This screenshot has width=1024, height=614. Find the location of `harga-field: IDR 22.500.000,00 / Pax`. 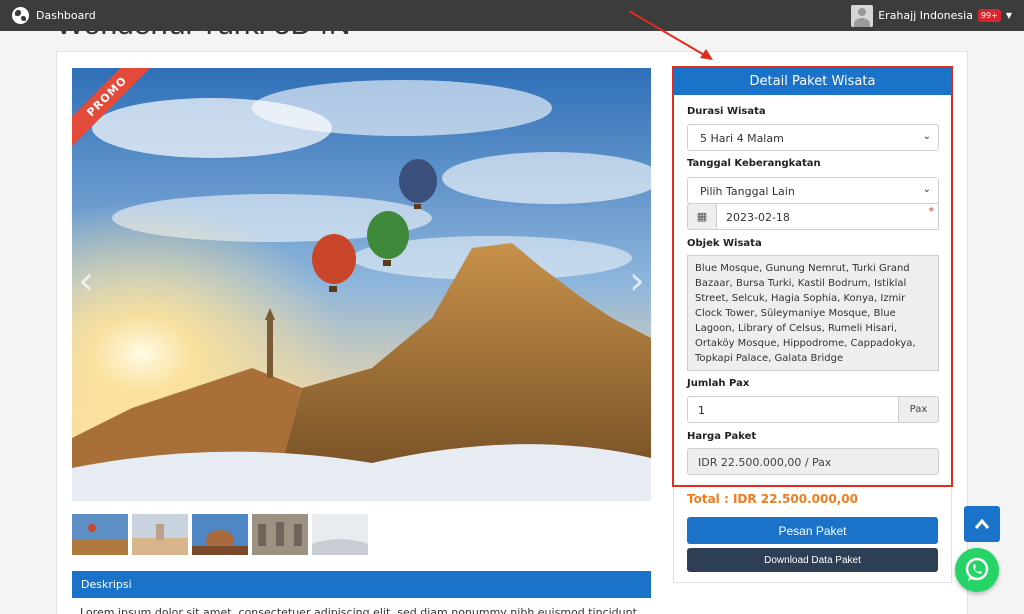

harga-field: IDR 22.500.000,00 / Pax is located at coordinates (813, 461).